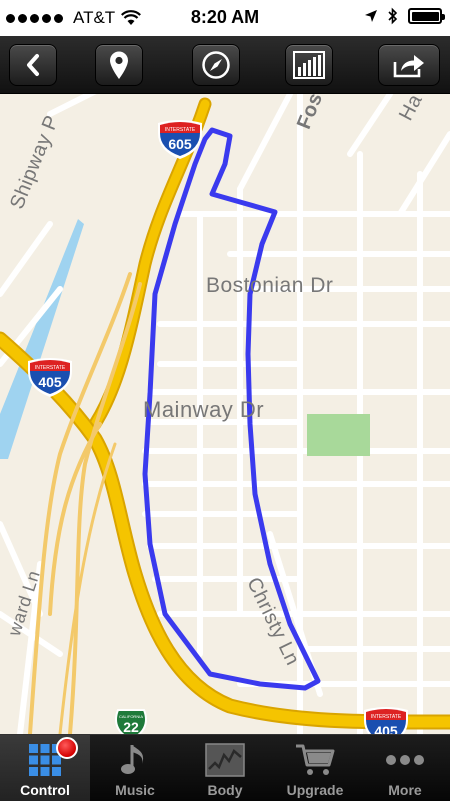  What do you see at coordinates (404, 16) in the screenshot?
I see `status-right` at bounding box center [404, 16].